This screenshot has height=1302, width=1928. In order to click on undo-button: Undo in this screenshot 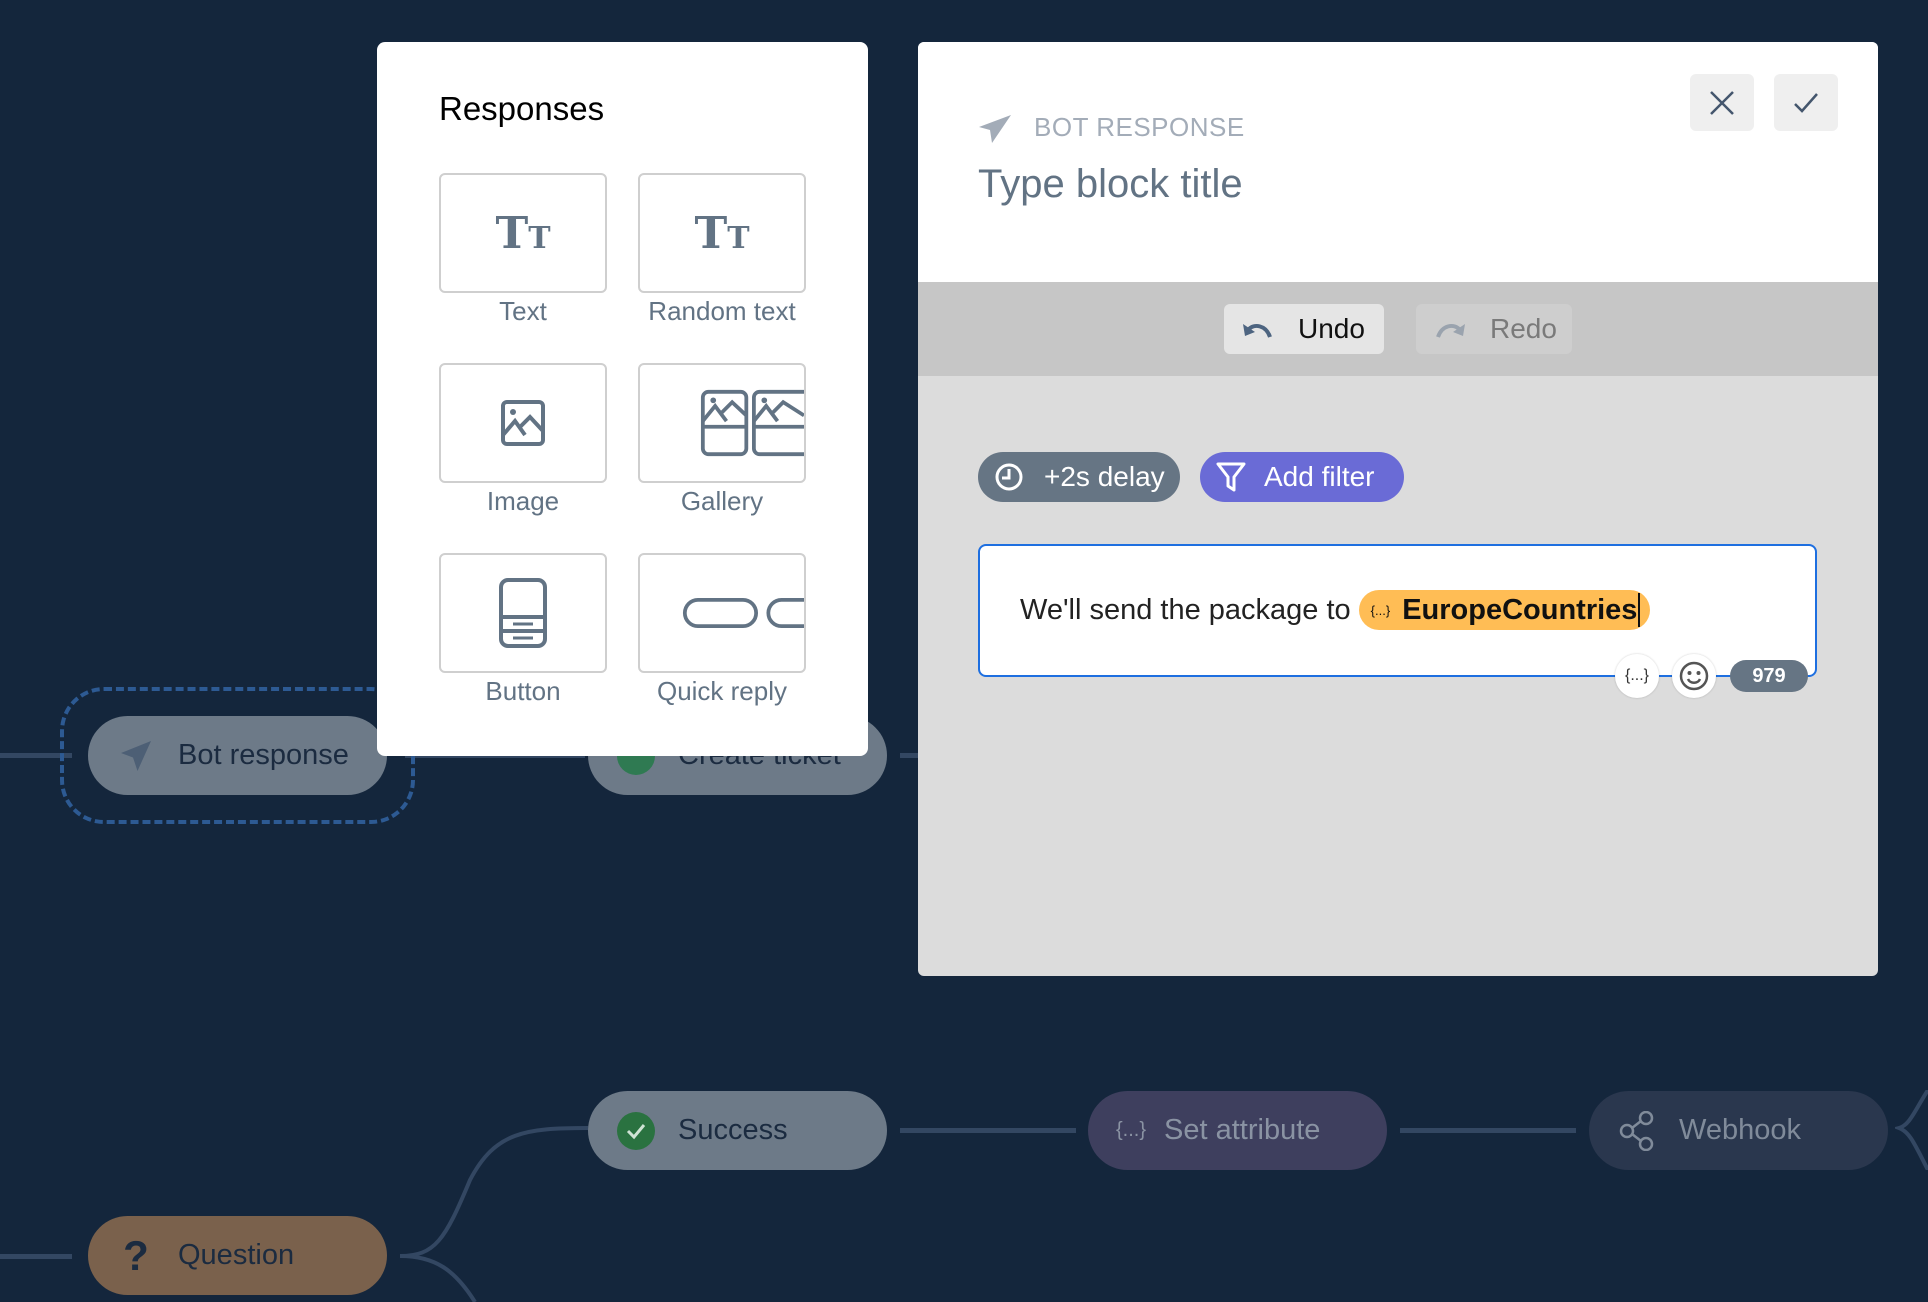, I will do `click(1304, 329)`.